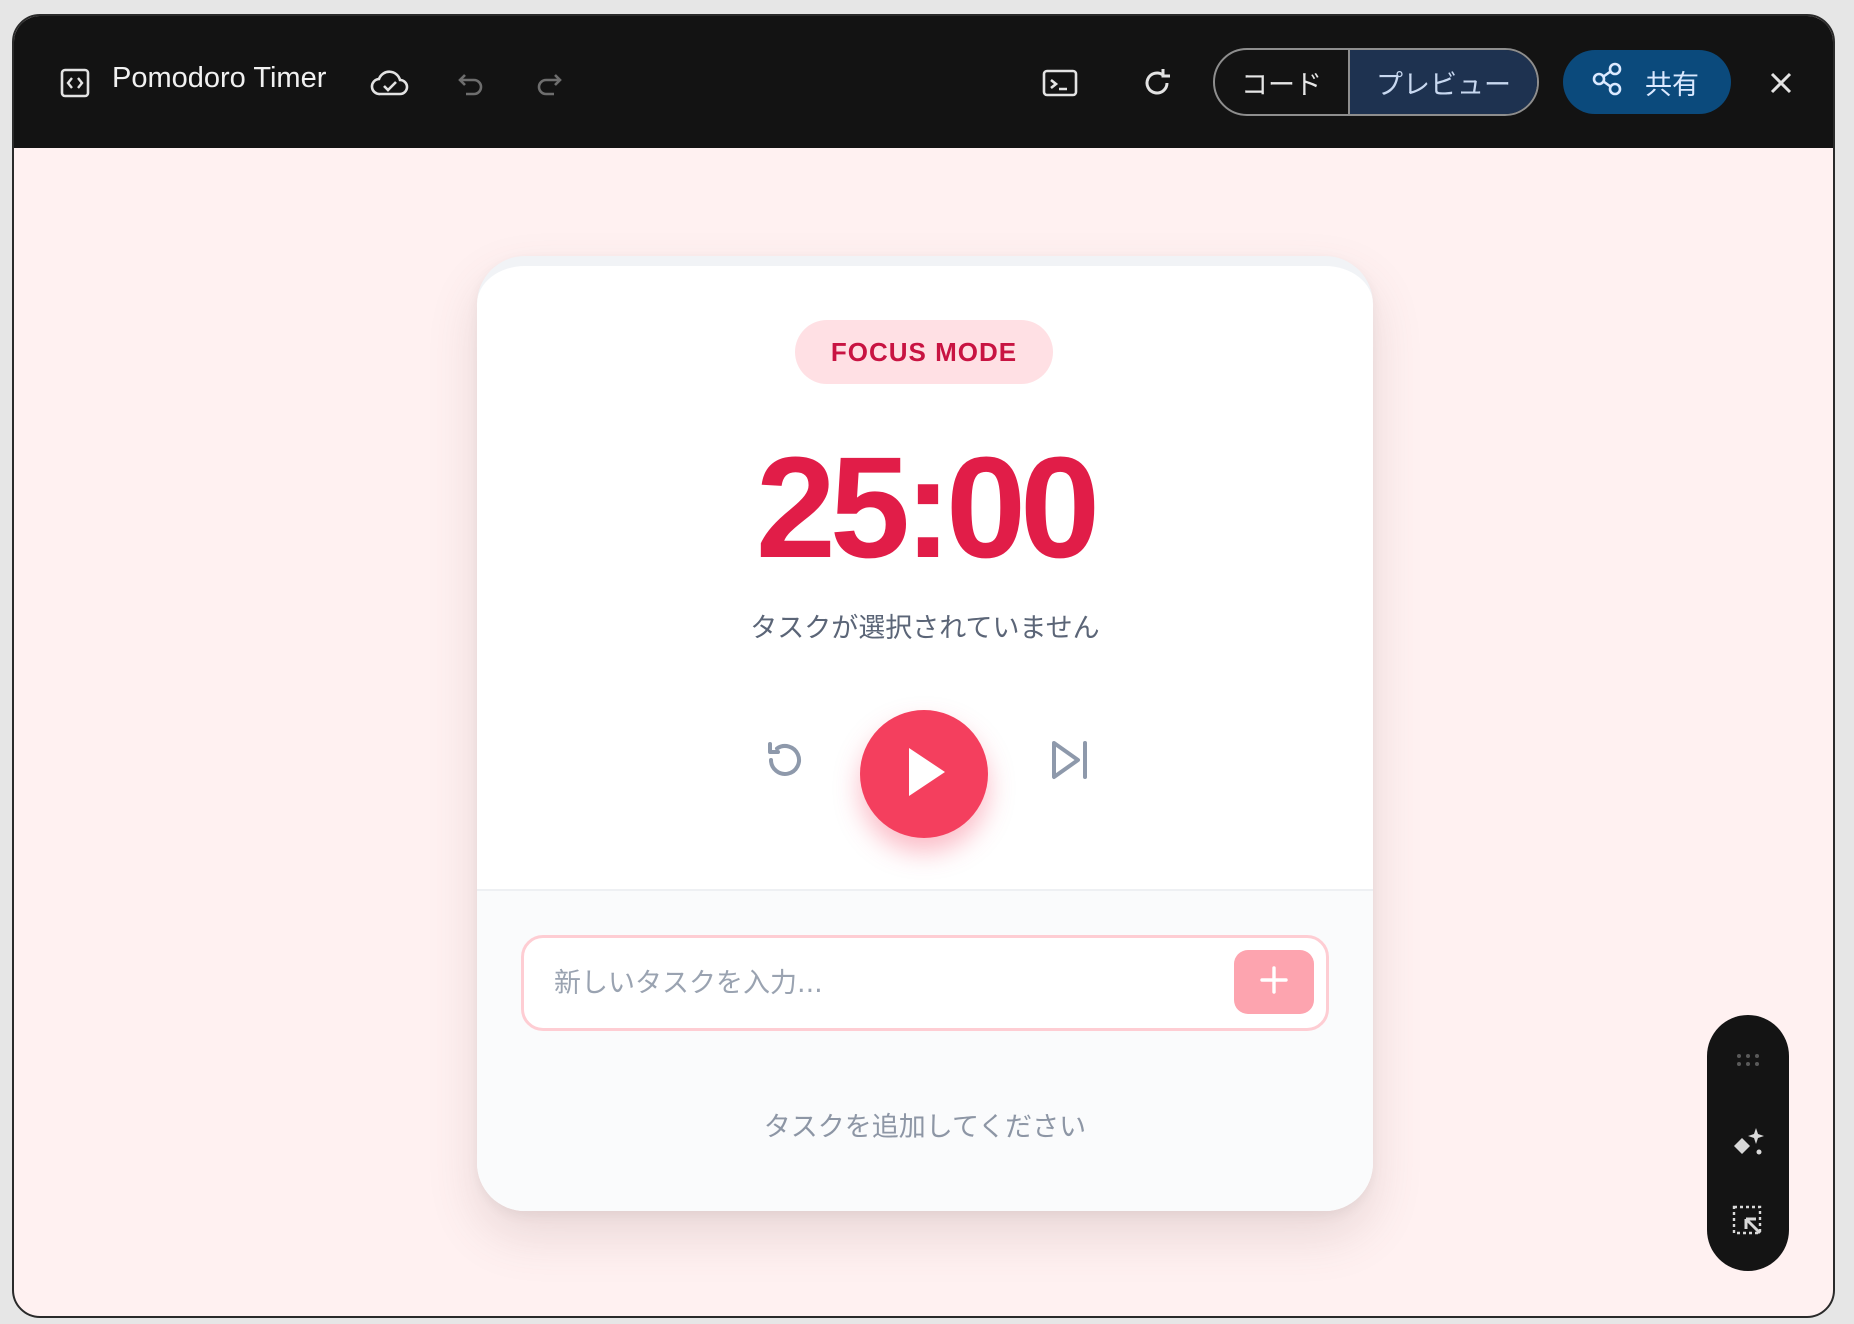 The image size is (1854, 1324). I want to click on close-icon, so click(1781, 83).